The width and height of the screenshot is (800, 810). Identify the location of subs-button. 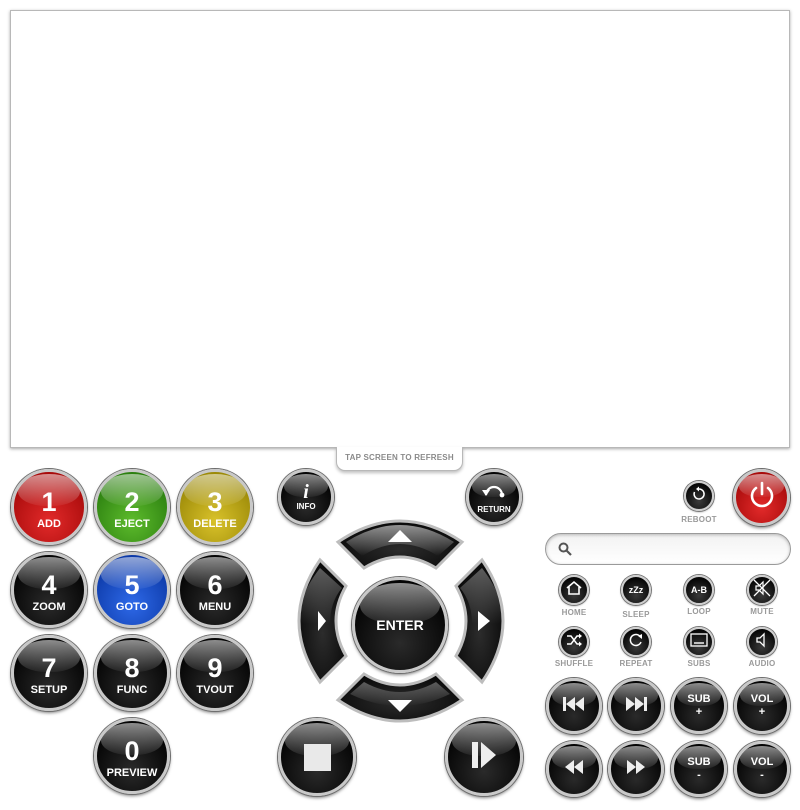
(699, 642).